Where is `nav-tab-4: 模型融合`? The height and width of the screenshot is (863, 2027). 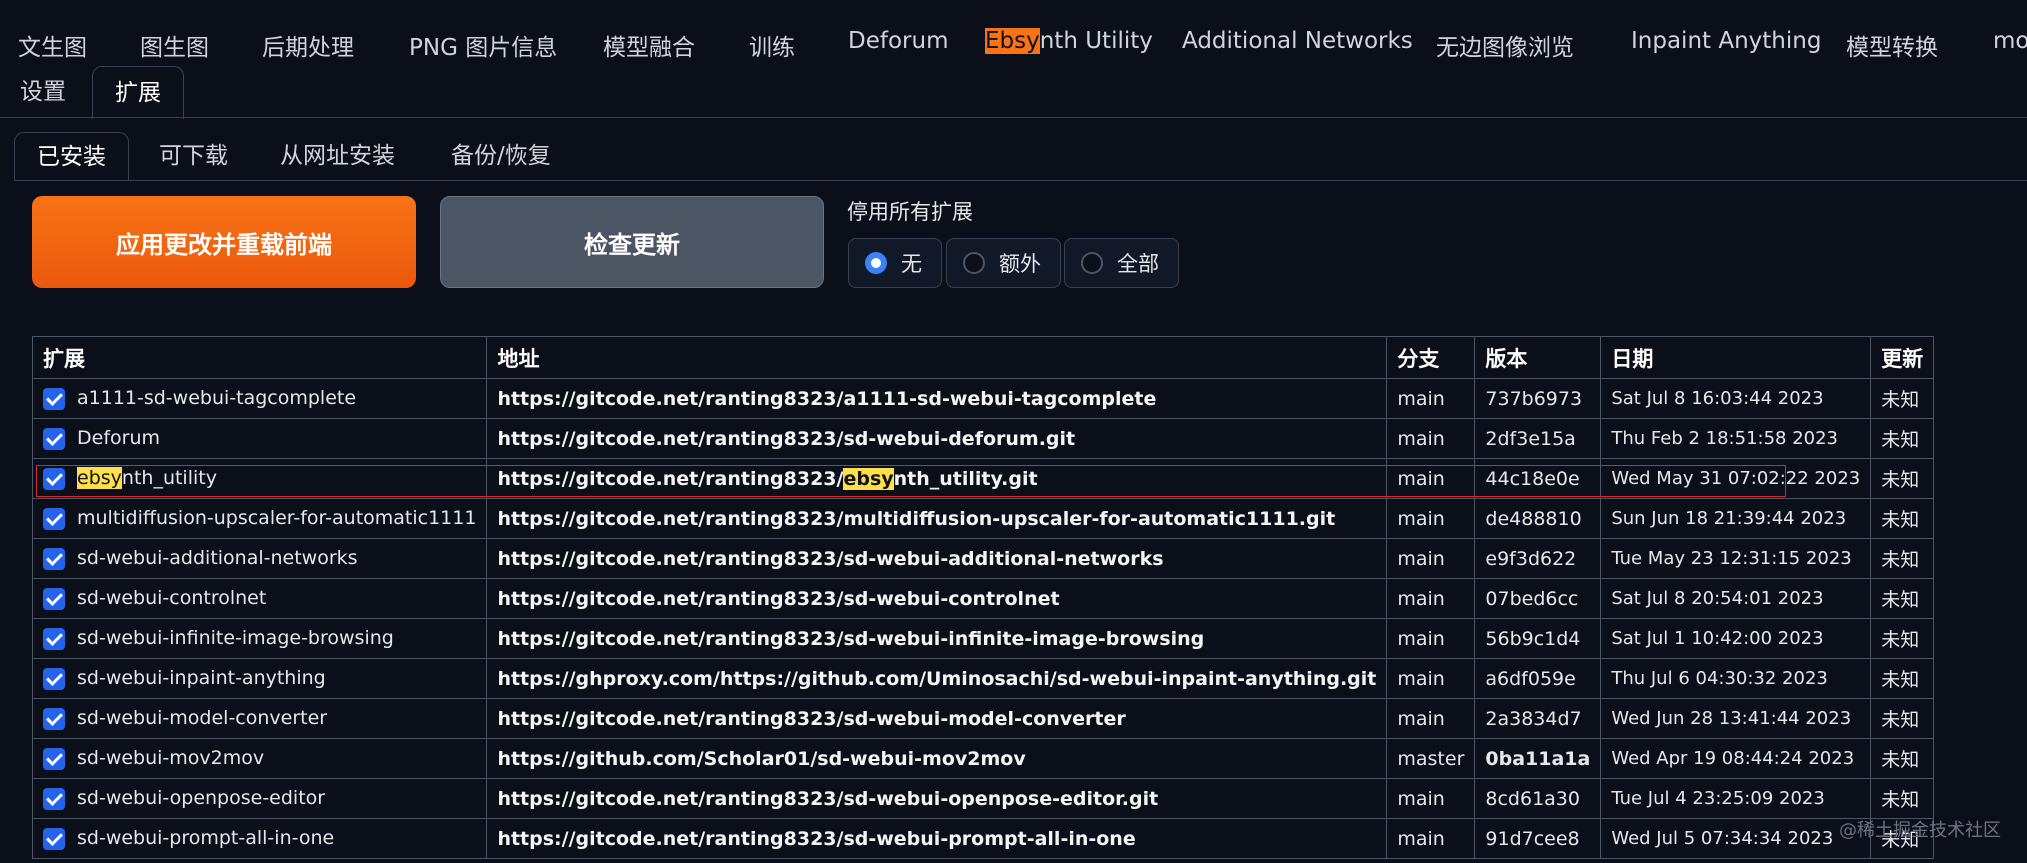 nav-tab-4: 模型融合 is located at coordinates (649, 45).